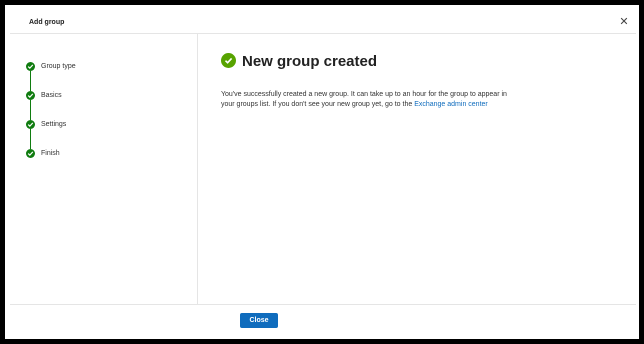 The height and width of the screenshot is (344, 644). What do you see at coordinates (323, 321) in the screenshot?
I see `dialog-footer: Close` at bounding box center [323, 321].